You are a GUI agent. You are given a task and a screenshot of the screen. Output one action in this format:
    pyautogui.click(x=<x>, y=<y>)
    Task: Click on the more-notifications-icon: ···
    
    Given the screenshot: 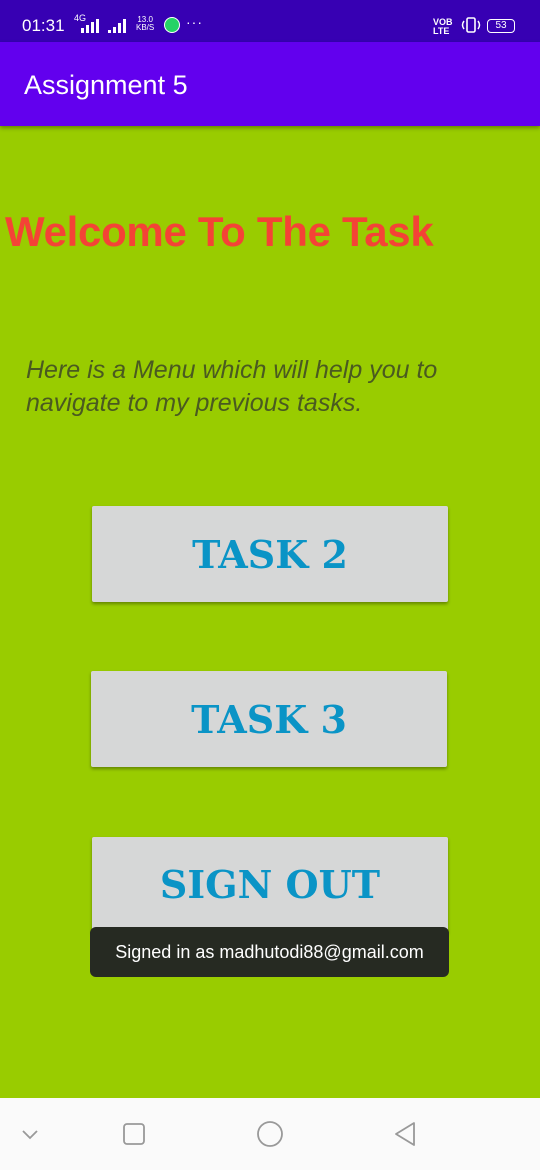 What is the action you would take?
    pyautogui.click(x=194, y=22)
    